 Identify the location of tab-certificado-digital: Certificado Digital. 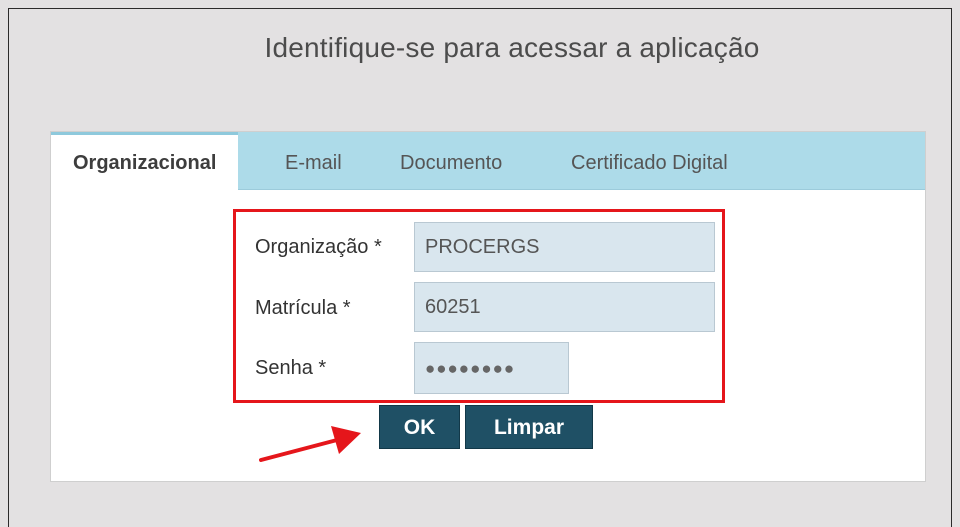
(649, 161).